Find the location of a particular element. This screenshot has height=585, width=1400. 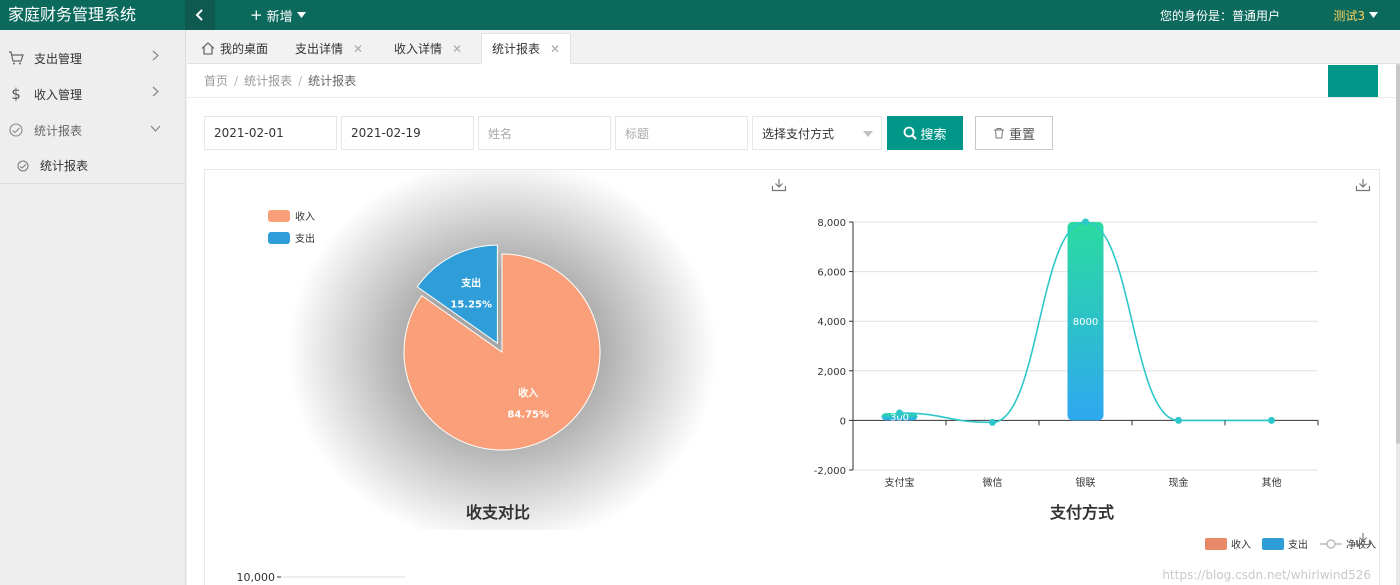

bar-chart-title: 支付方式 is located at coordinates (1081, 512).